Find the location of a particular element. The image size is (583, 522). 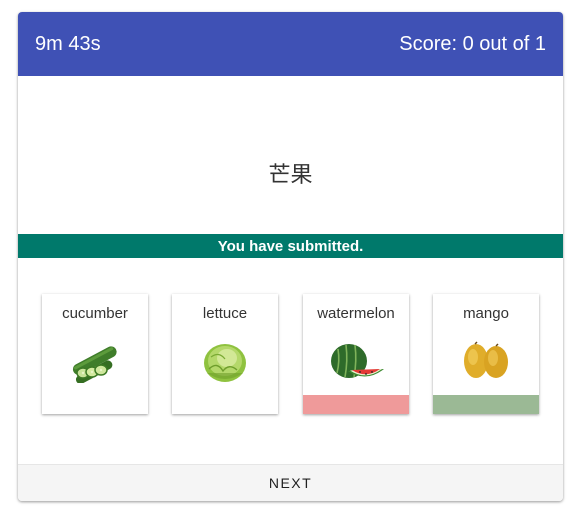

prompt-word: 芒果 is located at coordinates (290, 175).